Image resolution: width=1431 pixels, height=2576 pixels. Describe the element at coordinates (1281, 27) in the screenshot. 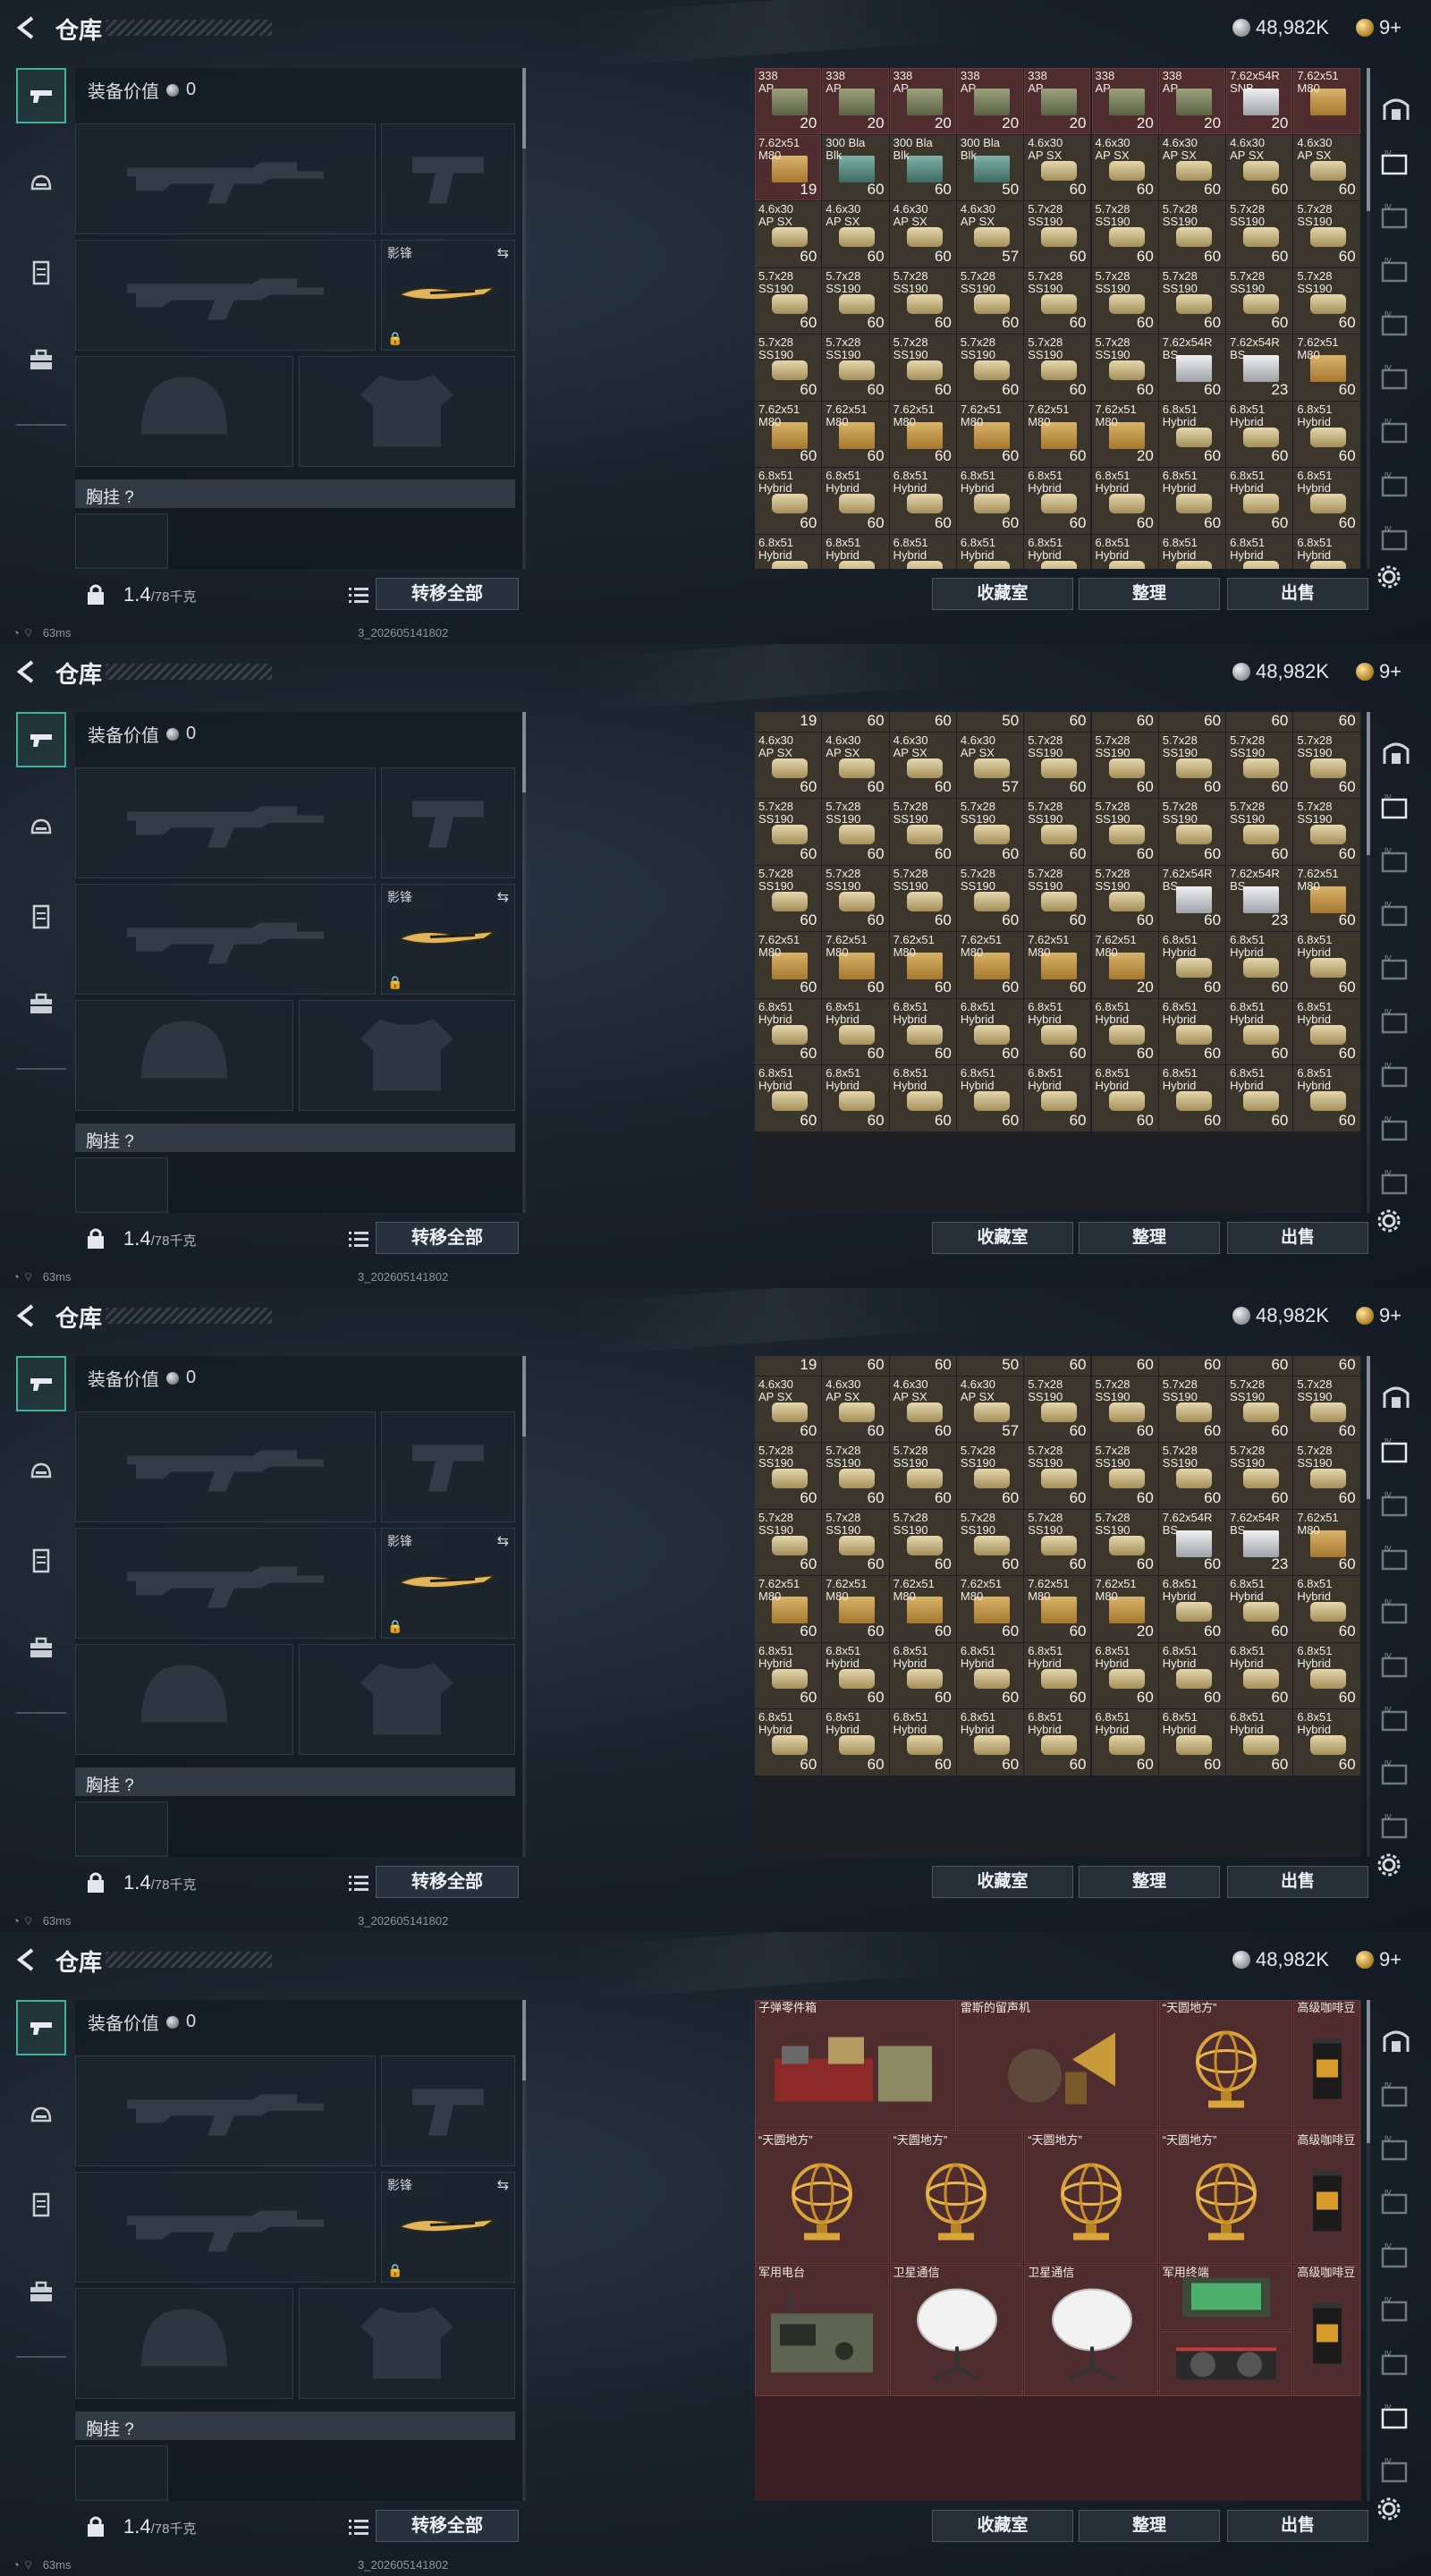

I see `silver-currency: 48,982K` at that location.